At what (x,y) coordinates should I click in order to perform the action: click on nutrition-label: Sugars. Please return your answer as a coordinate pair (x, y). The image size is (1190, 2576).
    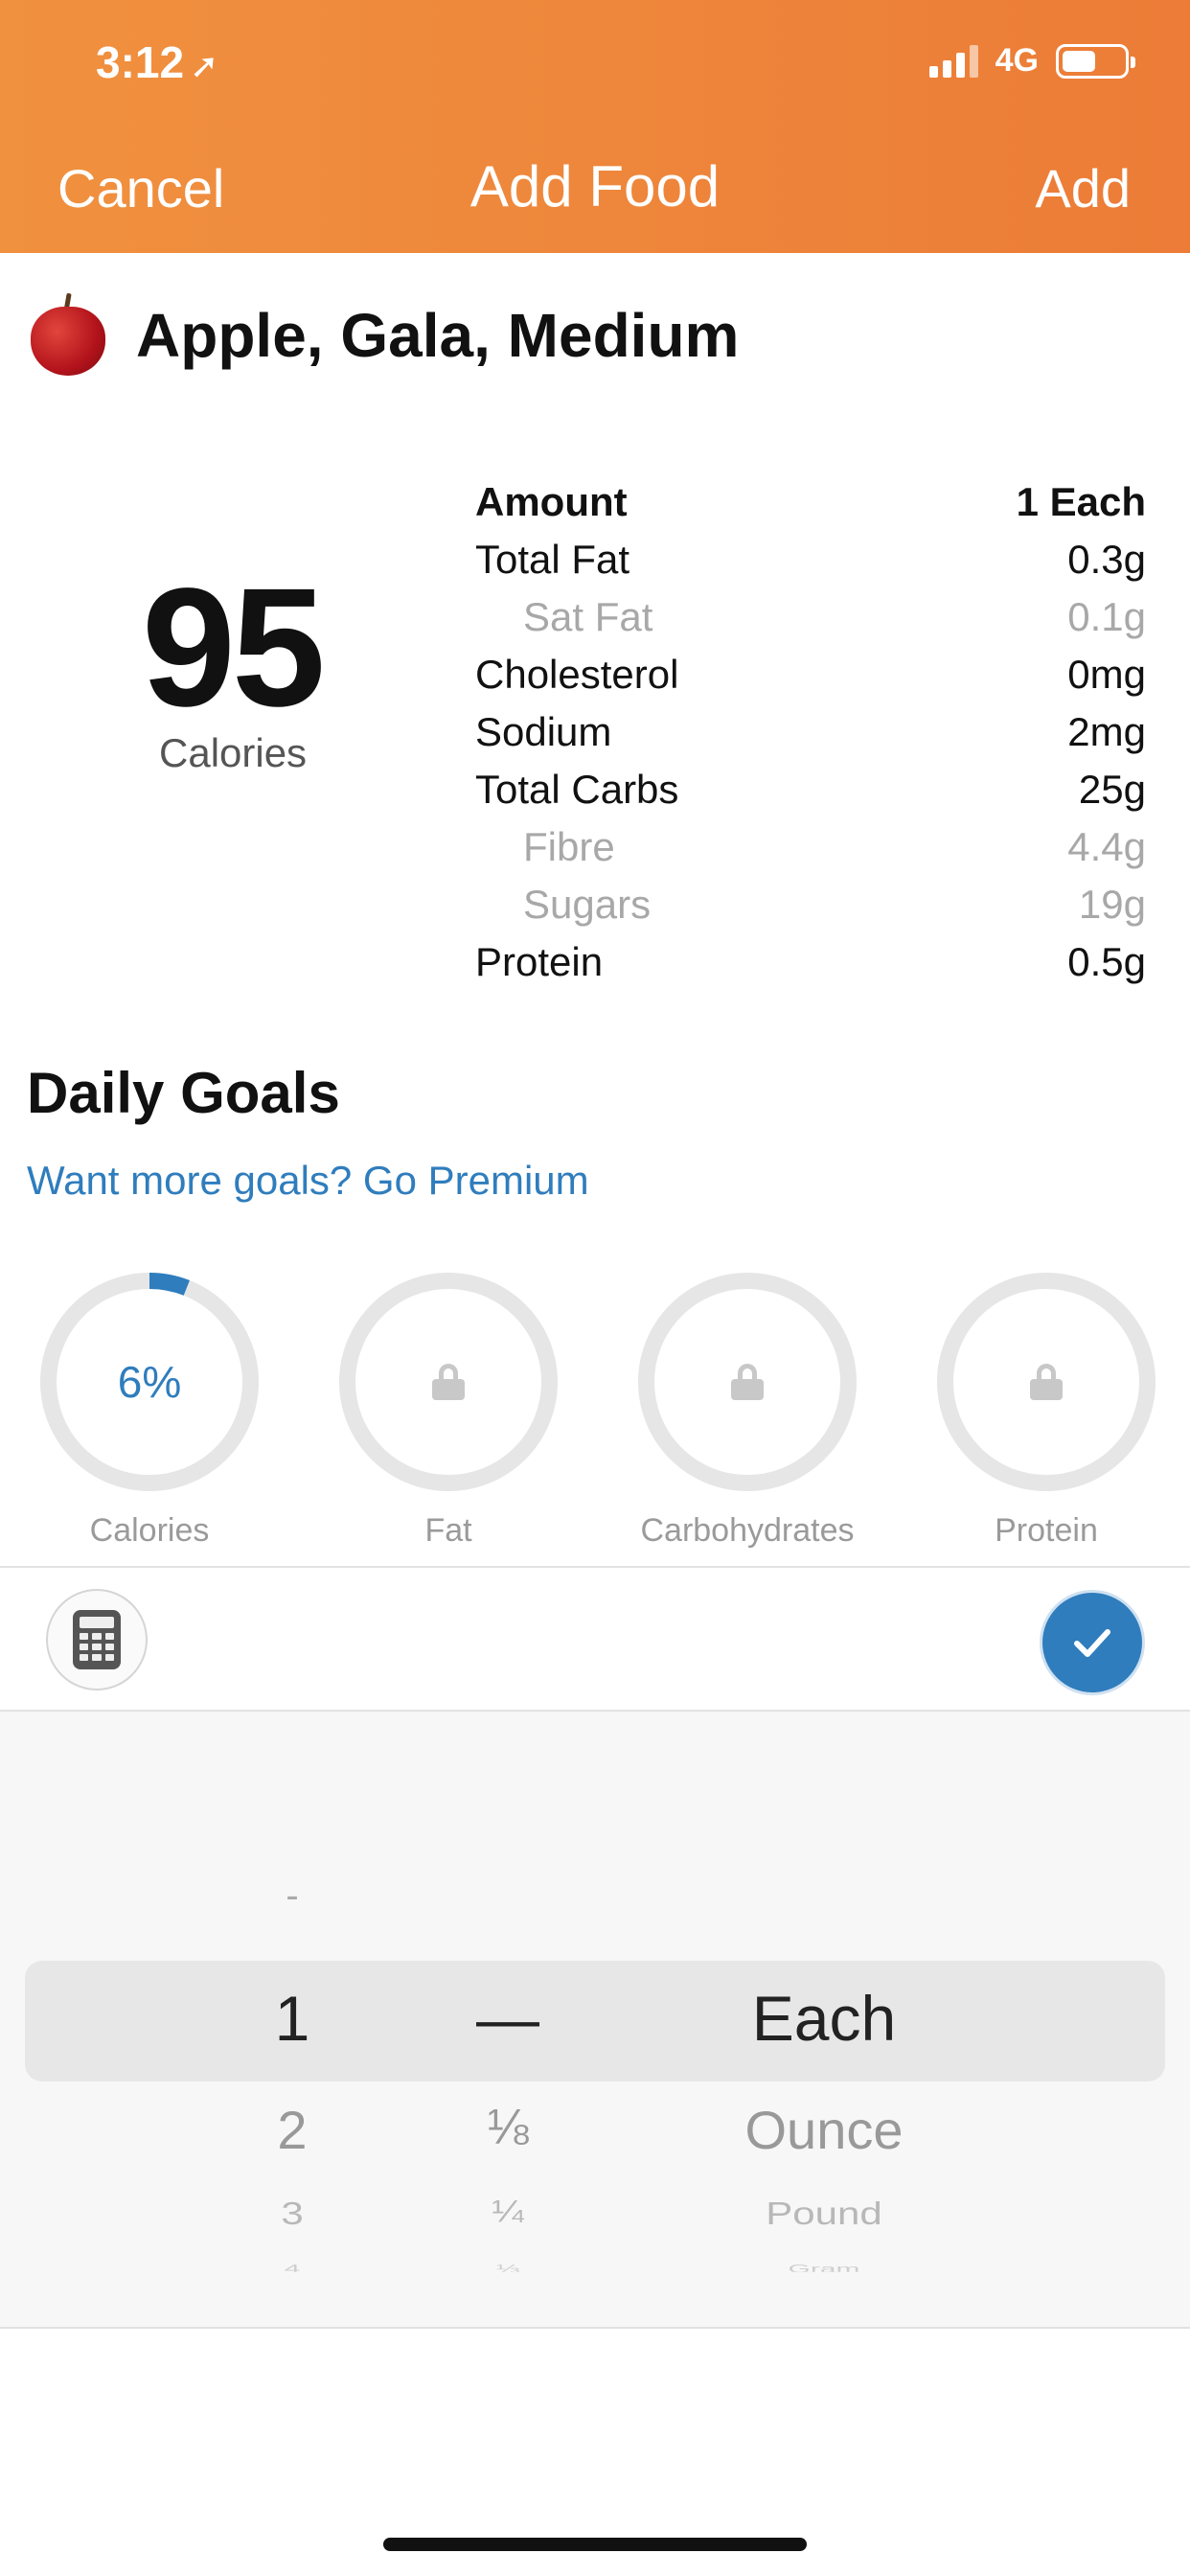
    Looking at the image, I should click on (588, 904).